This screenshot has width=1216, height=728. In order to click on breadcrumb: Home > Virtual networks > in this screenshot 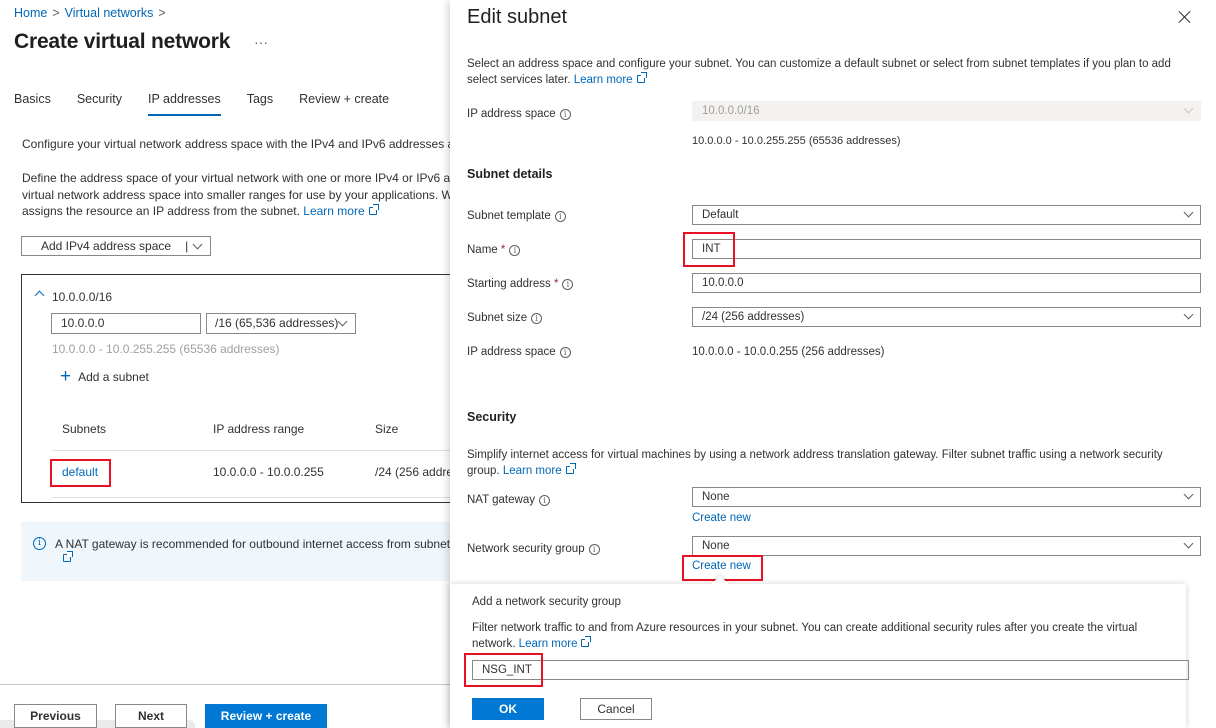, I will do `click(92, 13)`.